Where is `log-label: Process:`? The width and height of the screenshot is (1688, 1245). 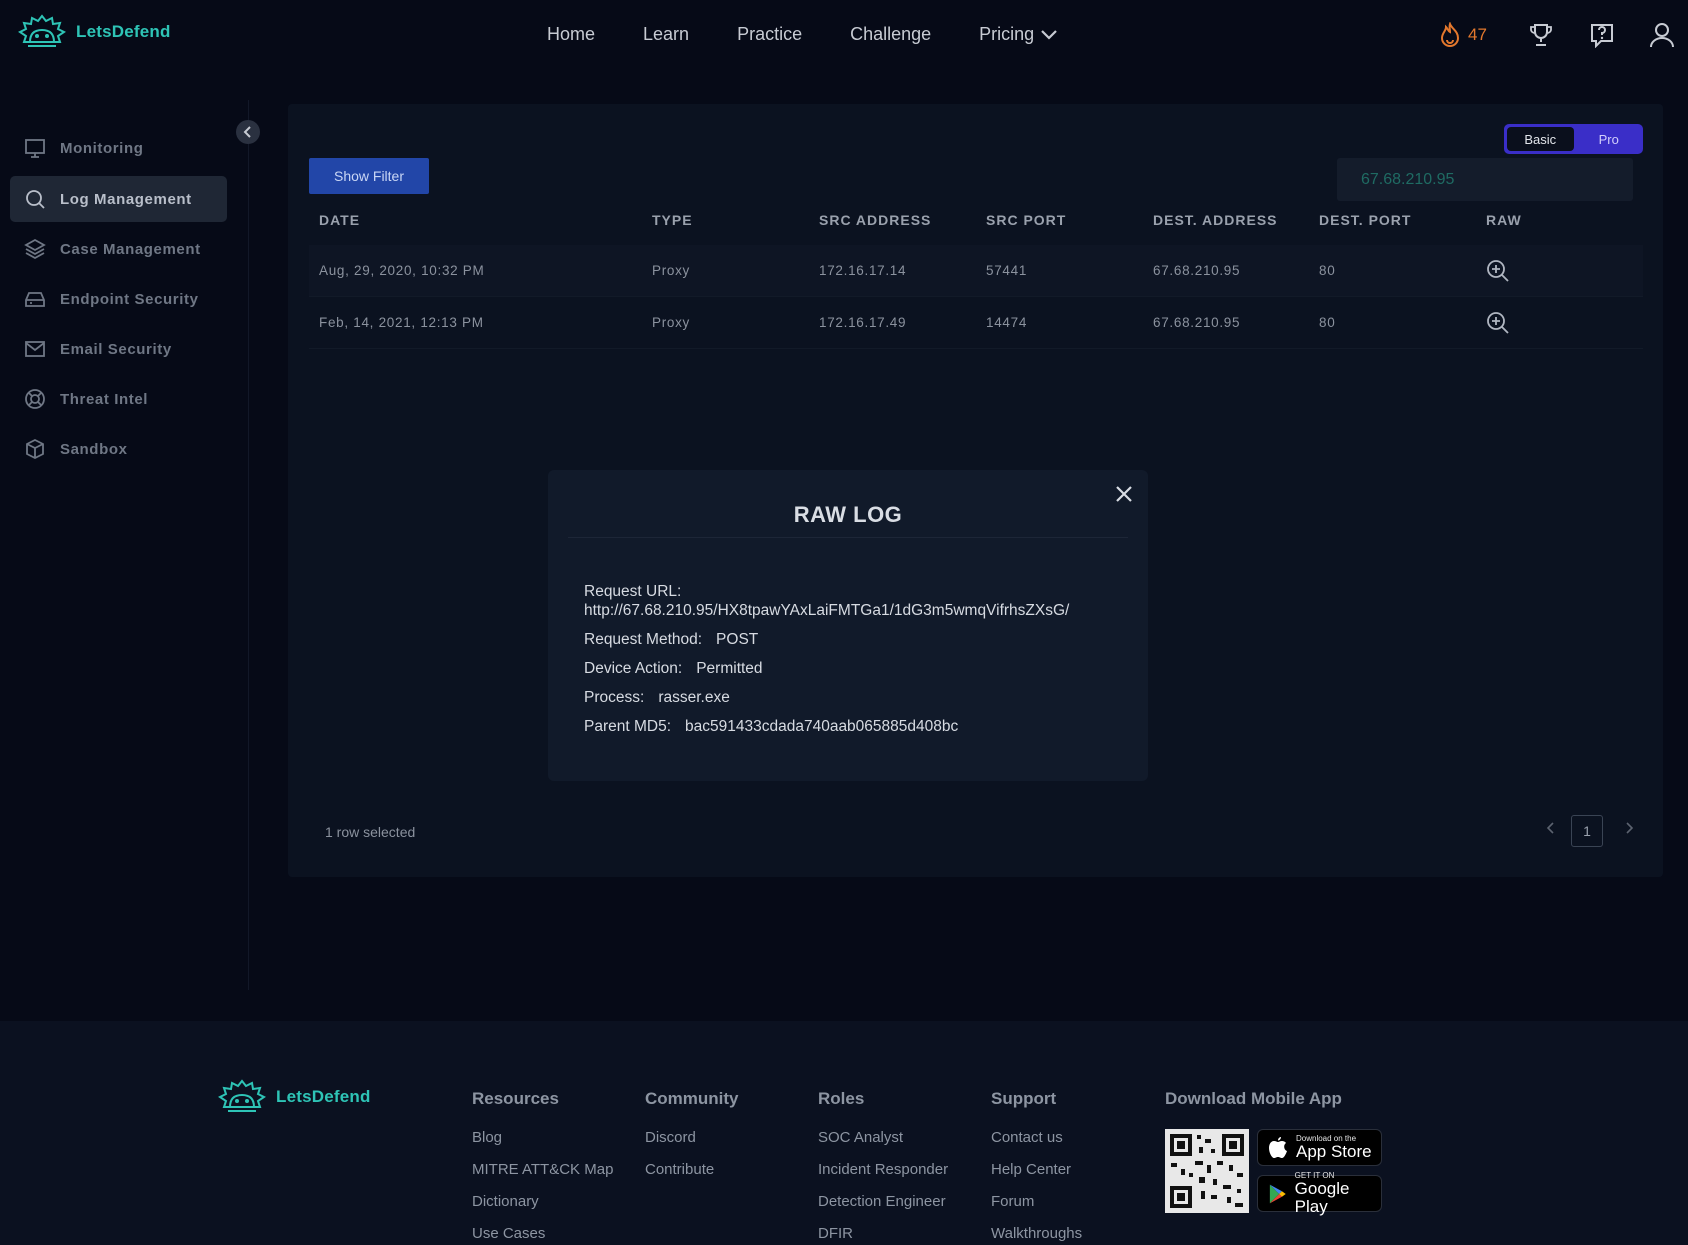
log-label: Process: is located at coordinates (614, 697).